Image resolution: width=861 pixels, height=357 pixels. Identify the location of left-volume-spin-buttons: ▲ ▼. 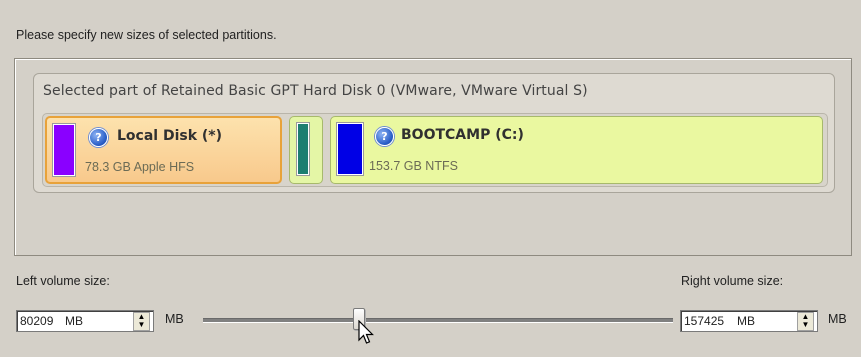
(141, 321).